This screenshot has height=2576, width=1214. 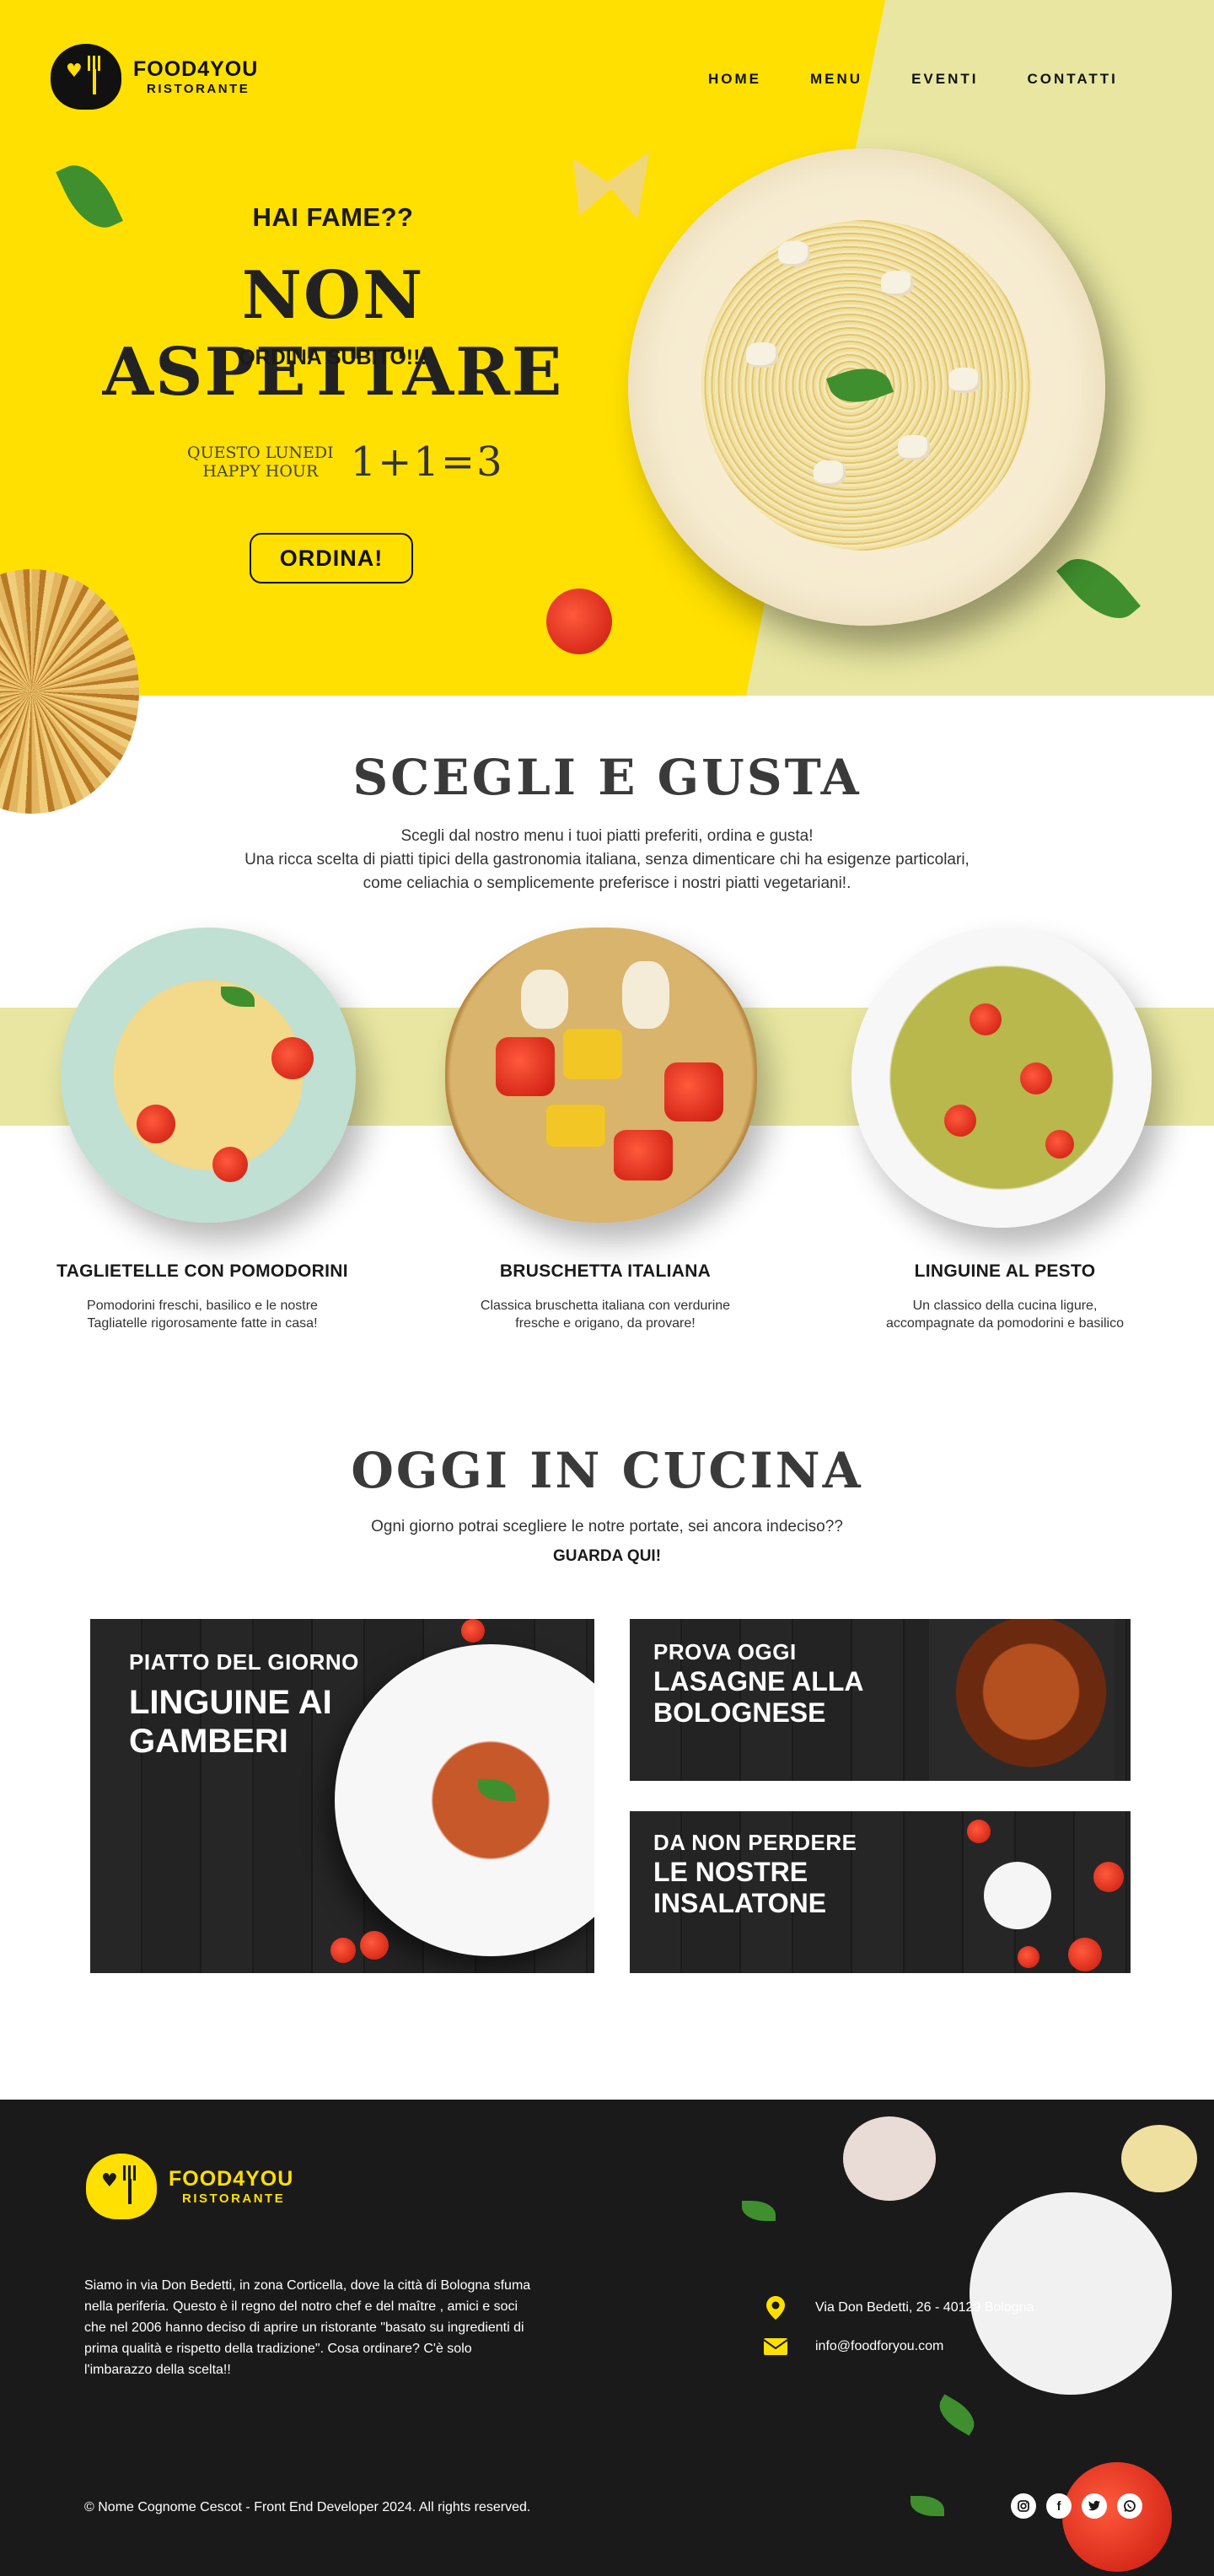 What do you see at coordinates (230, 1702) in the screenshot?
I see `card-title-line: LINGUINE AI` at bounding box center [230, 1702].